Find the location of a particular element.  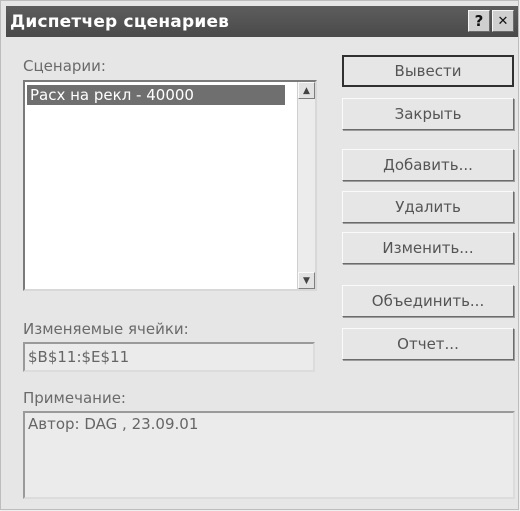

help-button: ? is located at coordinates (479, 21).